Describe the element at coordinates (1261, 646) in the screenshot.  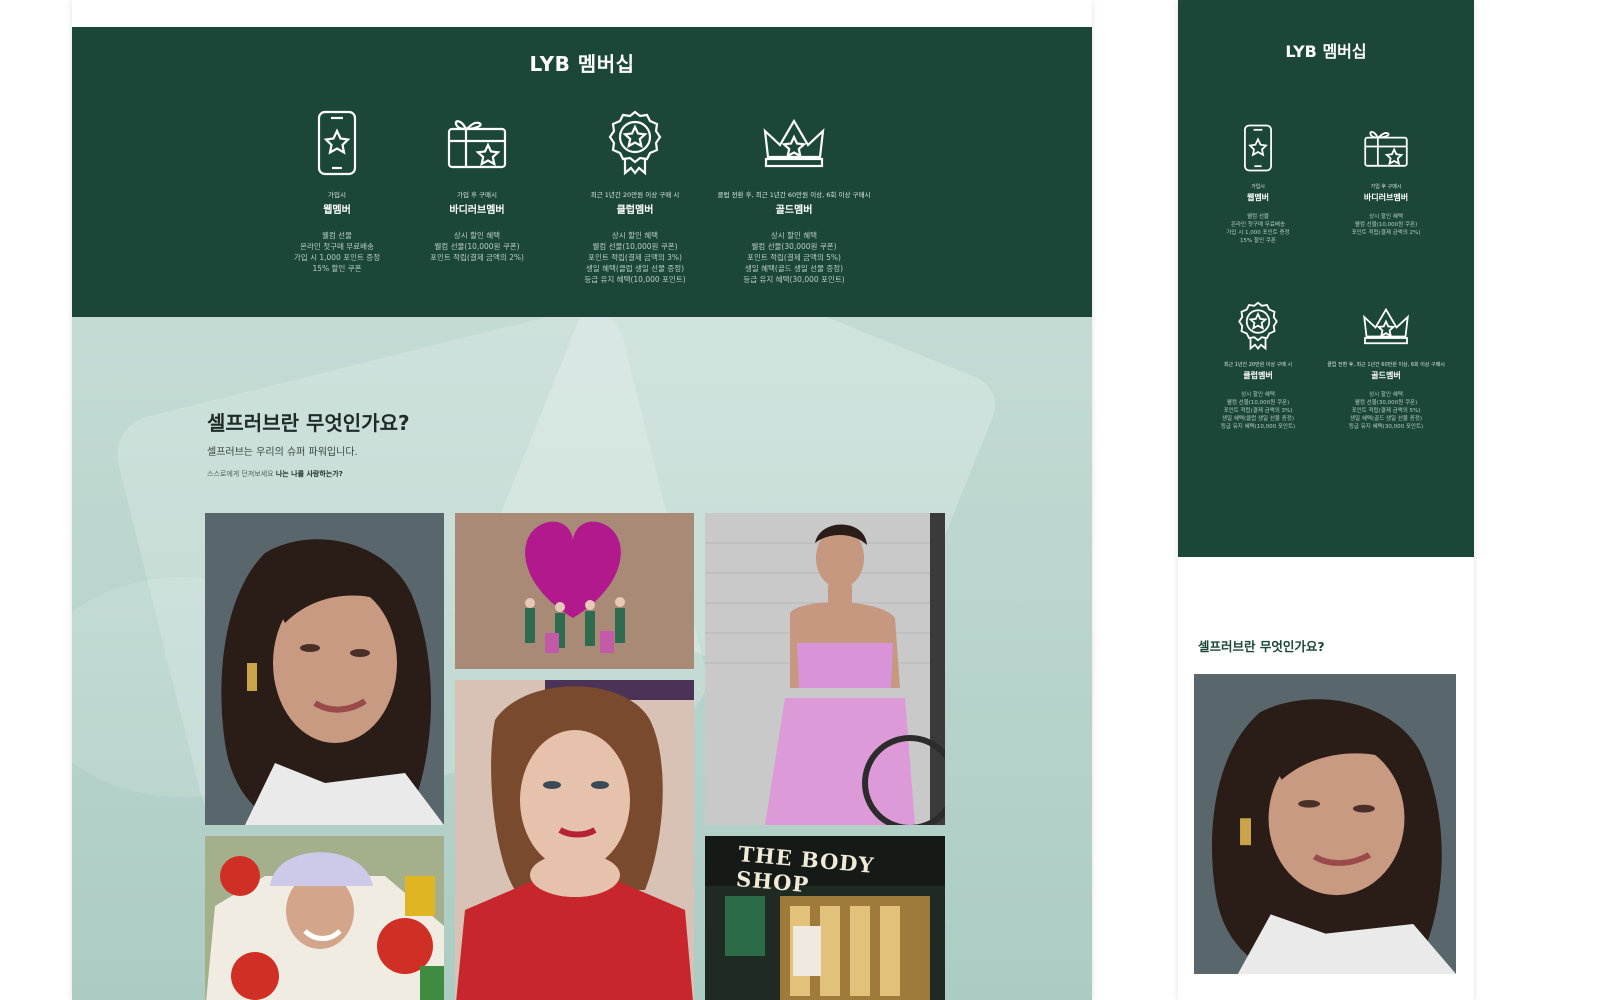
I see `mobile-self-love-title: 셀프러브란 무엇인가요?` at that location.